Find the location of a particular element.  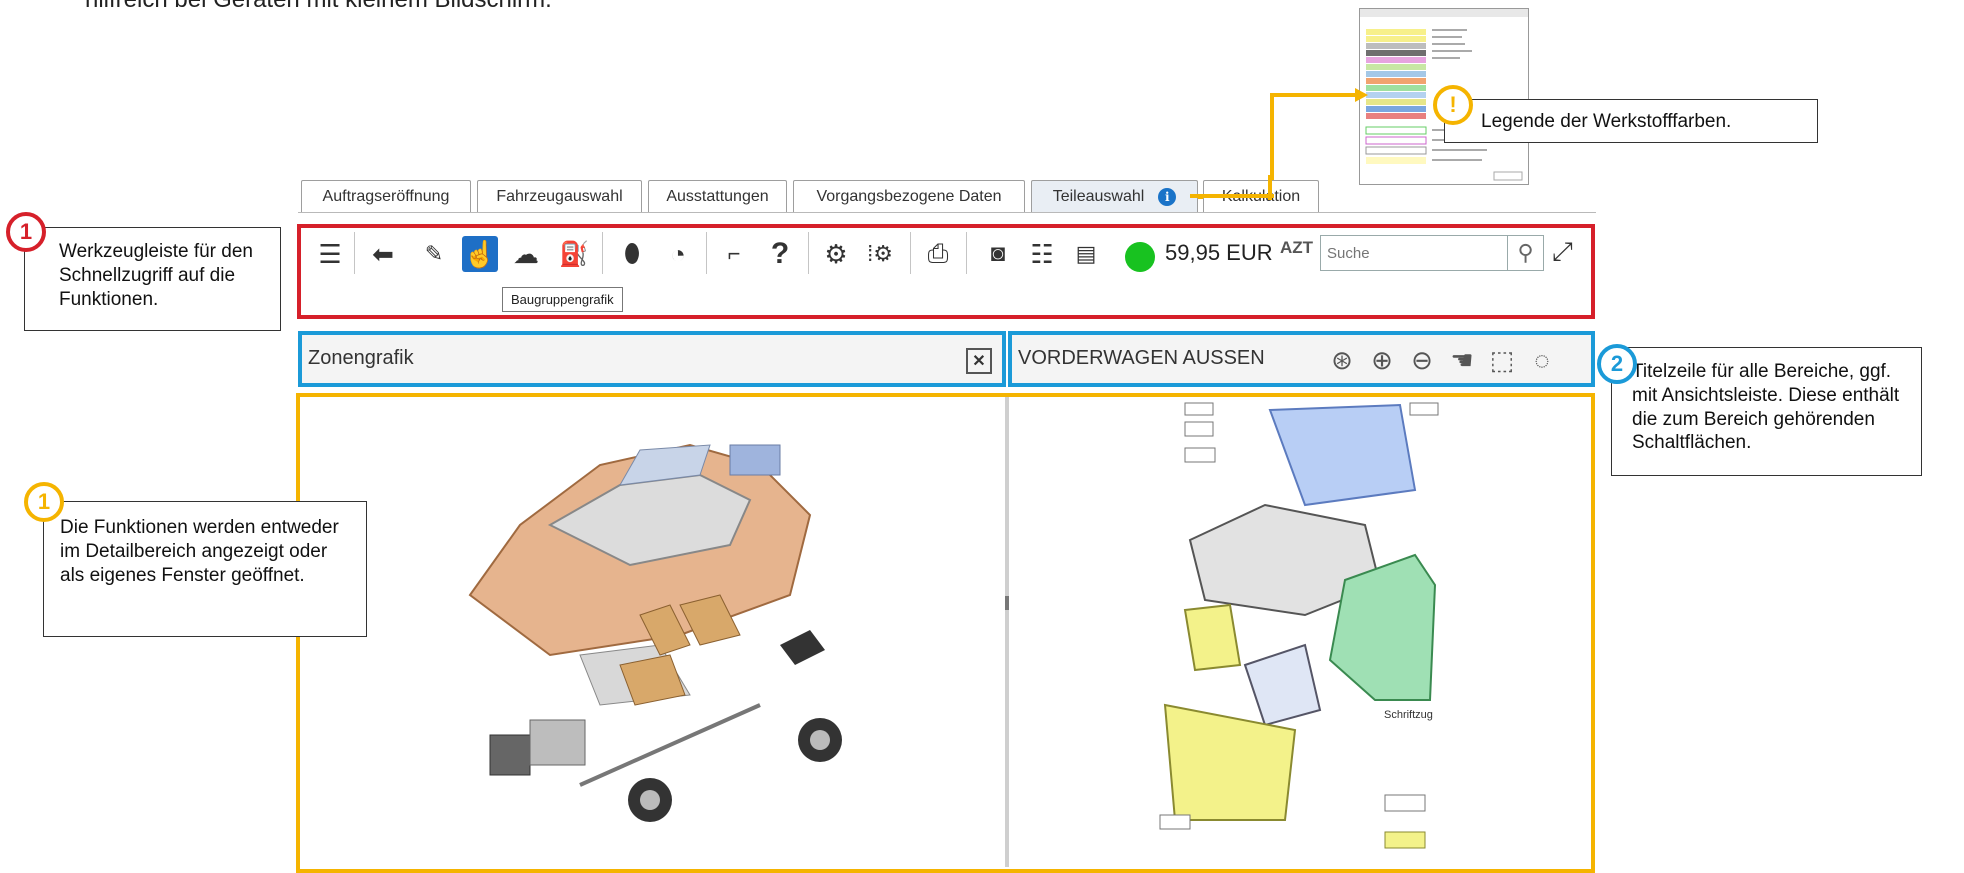

hail-cloud-icon: ☁ is located at coordinates (526, 254).